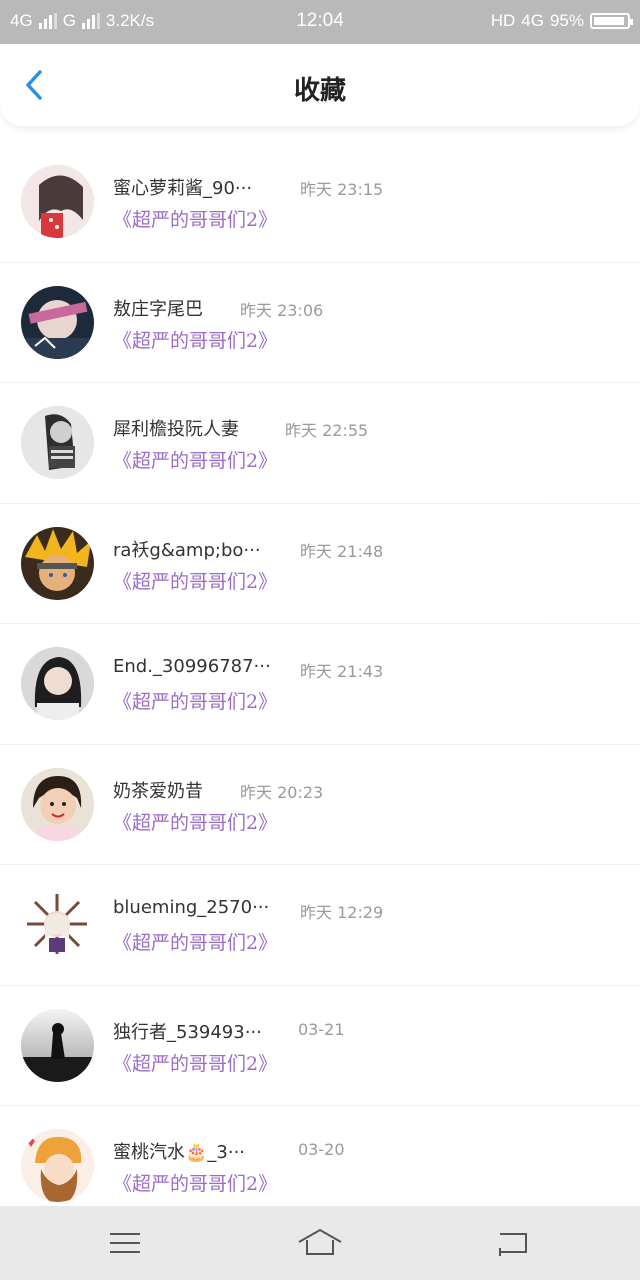  Describe the element at coordinates (532, 20) in the screenshot. I see `network-type-3: 4G` at that location.